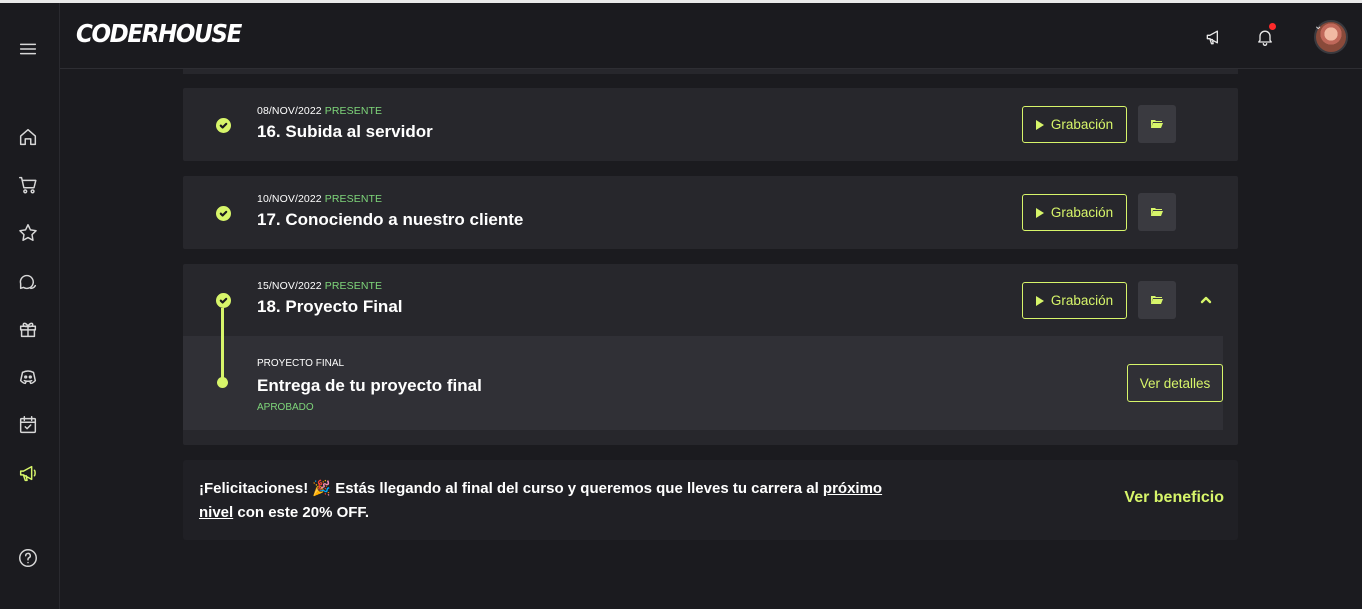  Describe the element at coordinates (28, 377) in the screenshot. I see `discord-icon` at that location.